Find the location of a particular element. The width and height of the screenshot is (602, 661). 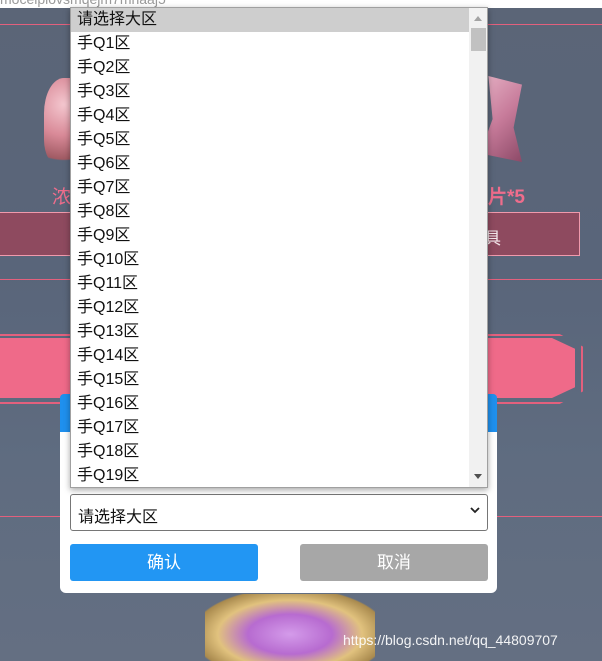

dropdown-option: 手Q10区 is located at coordinates (270, 260).